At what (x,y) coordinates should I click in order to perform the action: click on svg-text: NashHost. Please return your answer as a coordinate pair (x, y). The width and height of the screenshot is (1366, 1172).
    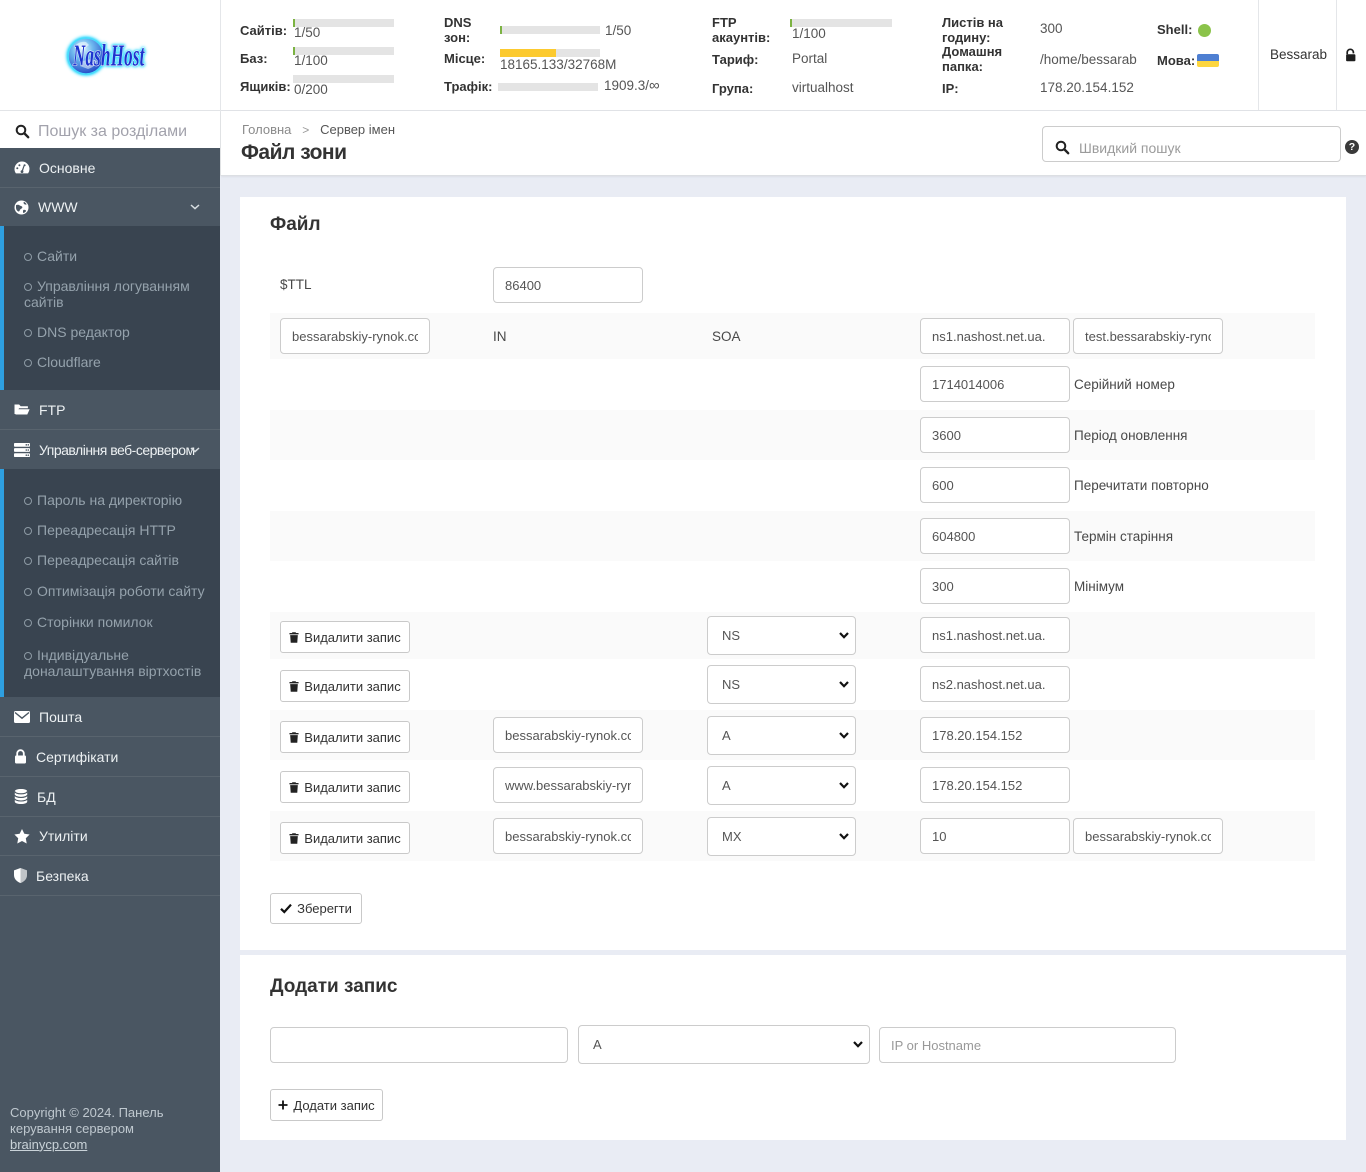
    Looking at the image, I should click on (108, 56).